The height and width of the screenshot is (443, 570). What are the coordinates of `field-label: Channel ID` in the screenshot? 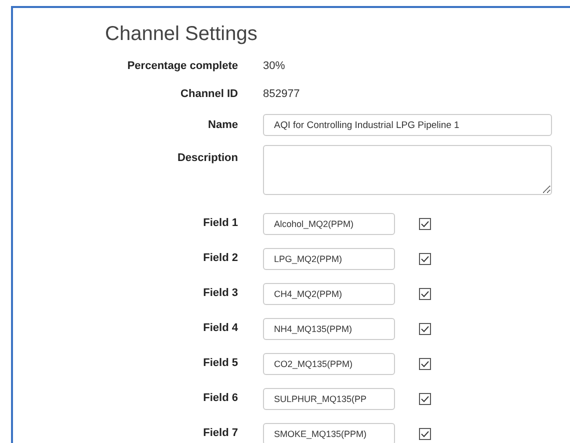 It's located at (209, 94).